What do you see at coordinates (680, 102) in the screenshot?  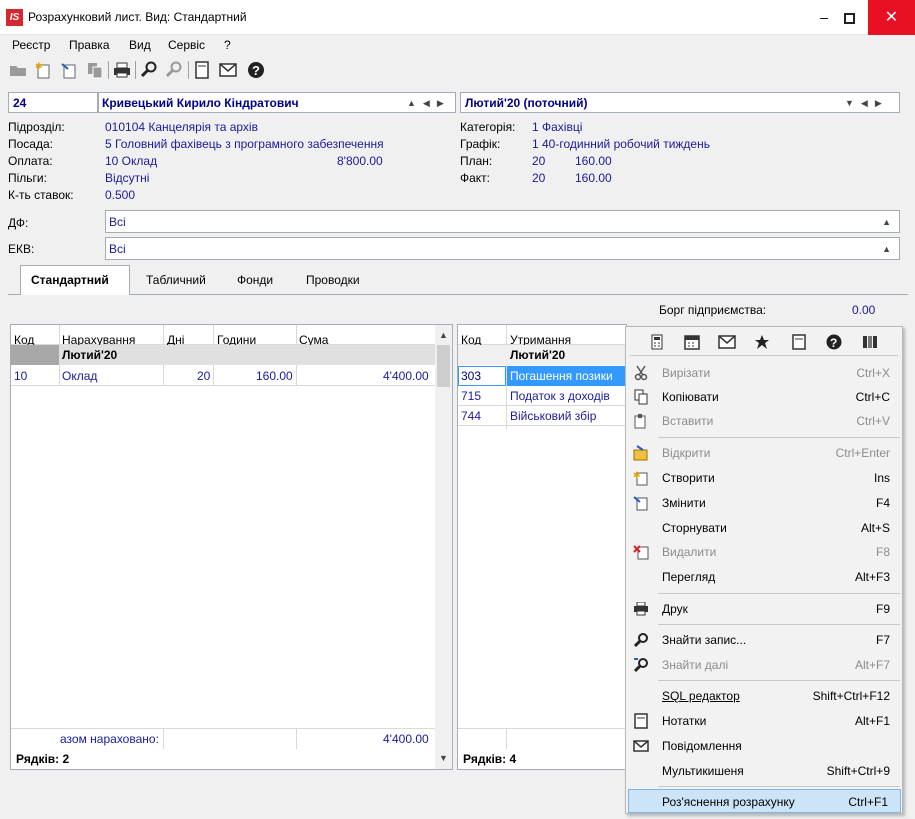 I see `period-field: Лютий'20 (поточний) ▼◀▶` at bounding box center [680, 102].